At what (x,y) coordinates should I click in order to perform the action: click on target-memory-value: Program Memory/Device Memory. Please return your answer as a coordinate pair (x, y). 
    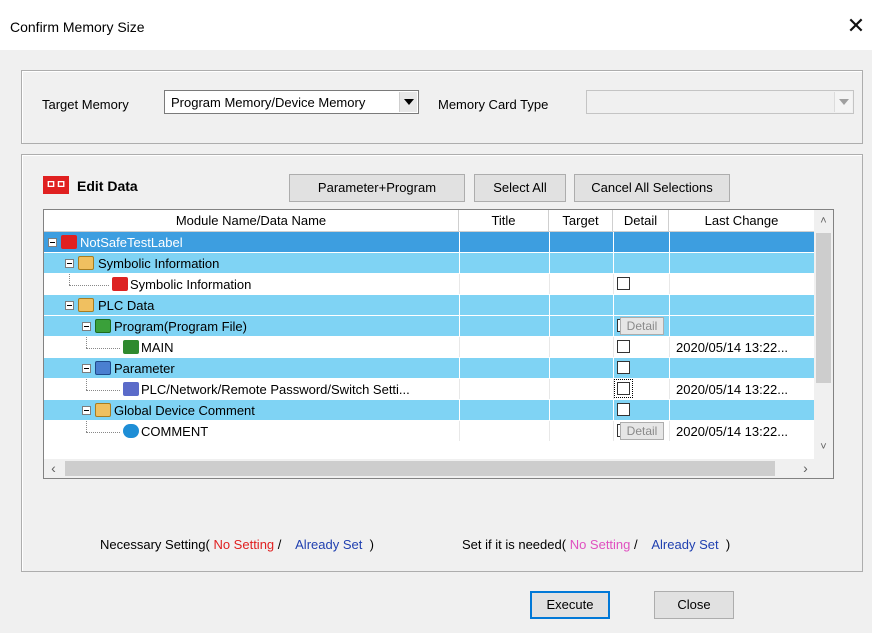
    Looking at the image, I should click on (268, 102).